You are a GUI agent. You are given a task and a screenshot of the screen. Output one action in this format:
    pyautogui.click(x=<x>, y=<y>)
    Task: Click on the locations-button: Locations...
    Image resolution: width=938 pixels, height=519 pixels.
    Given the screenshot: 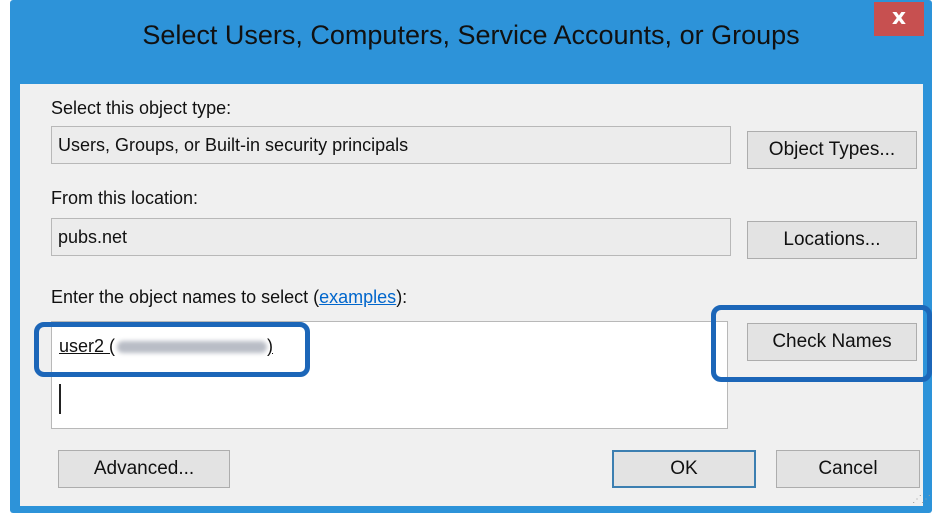 What is the action you would take?
    pyautogui.click(x=832, y=240)
    